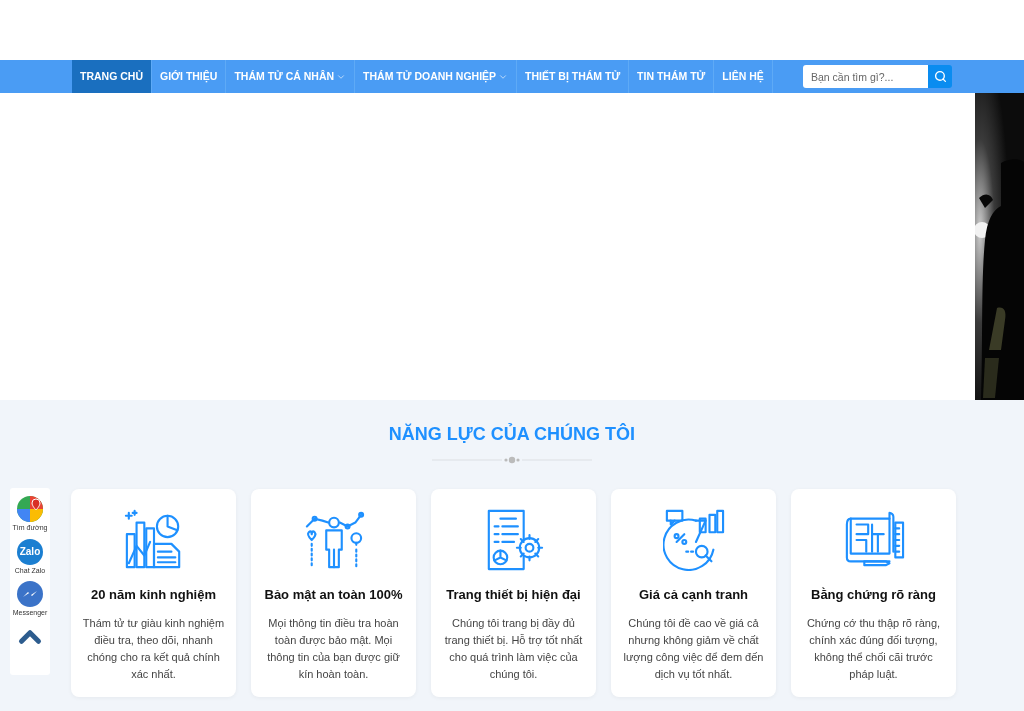 This screenshot has height=711, width=1024. I want to click on card-description: Chúng tôi đề cao về giá cả nhưng không giảm về chất lượng công việc để đem đến dịch vụ tốt nhất., so click(693, 648).